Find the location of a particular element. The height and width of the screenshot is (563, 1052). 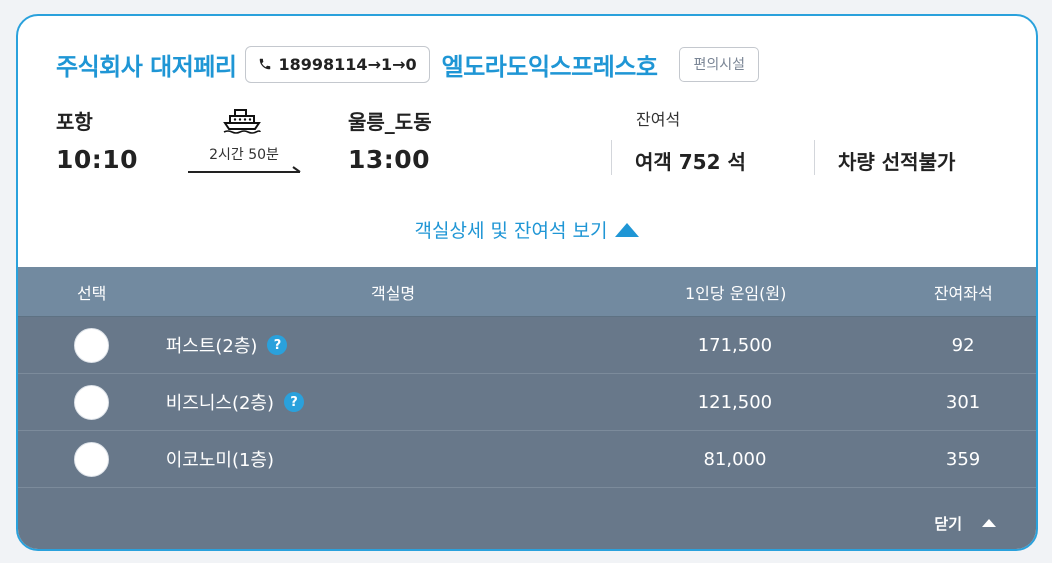

phone-route-box: 18998114→1→0 is located at coordinates (337, 64).